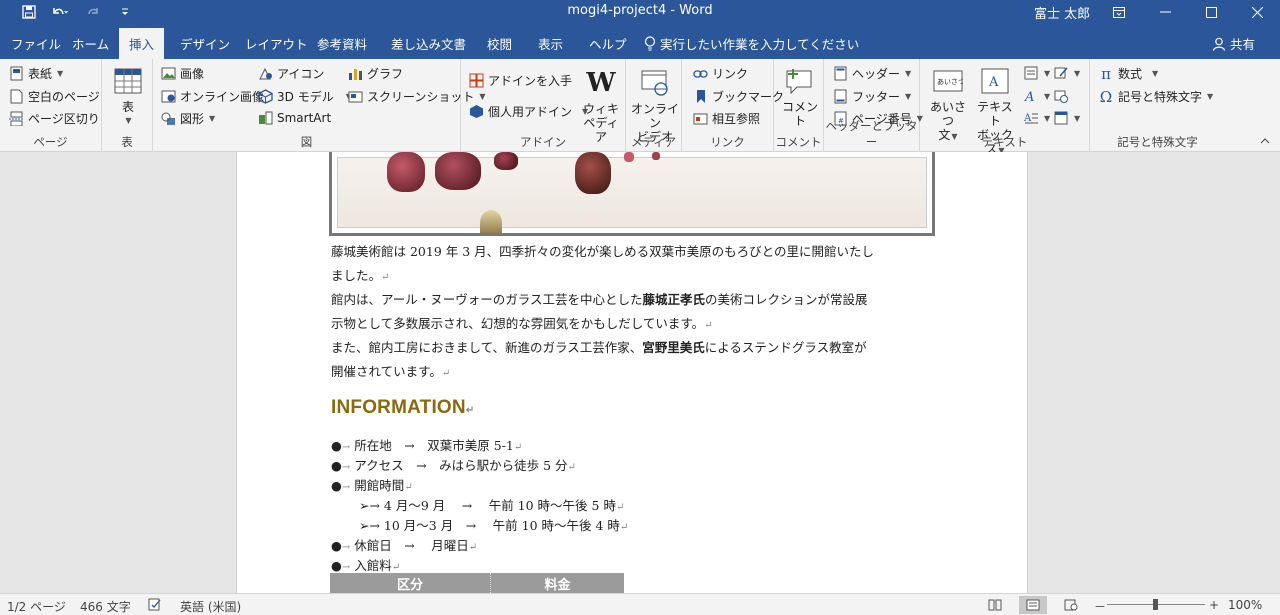 This screenshot has height=615, width=1280. I want to click on addins-group-label: アドイン, so click(543, 142).